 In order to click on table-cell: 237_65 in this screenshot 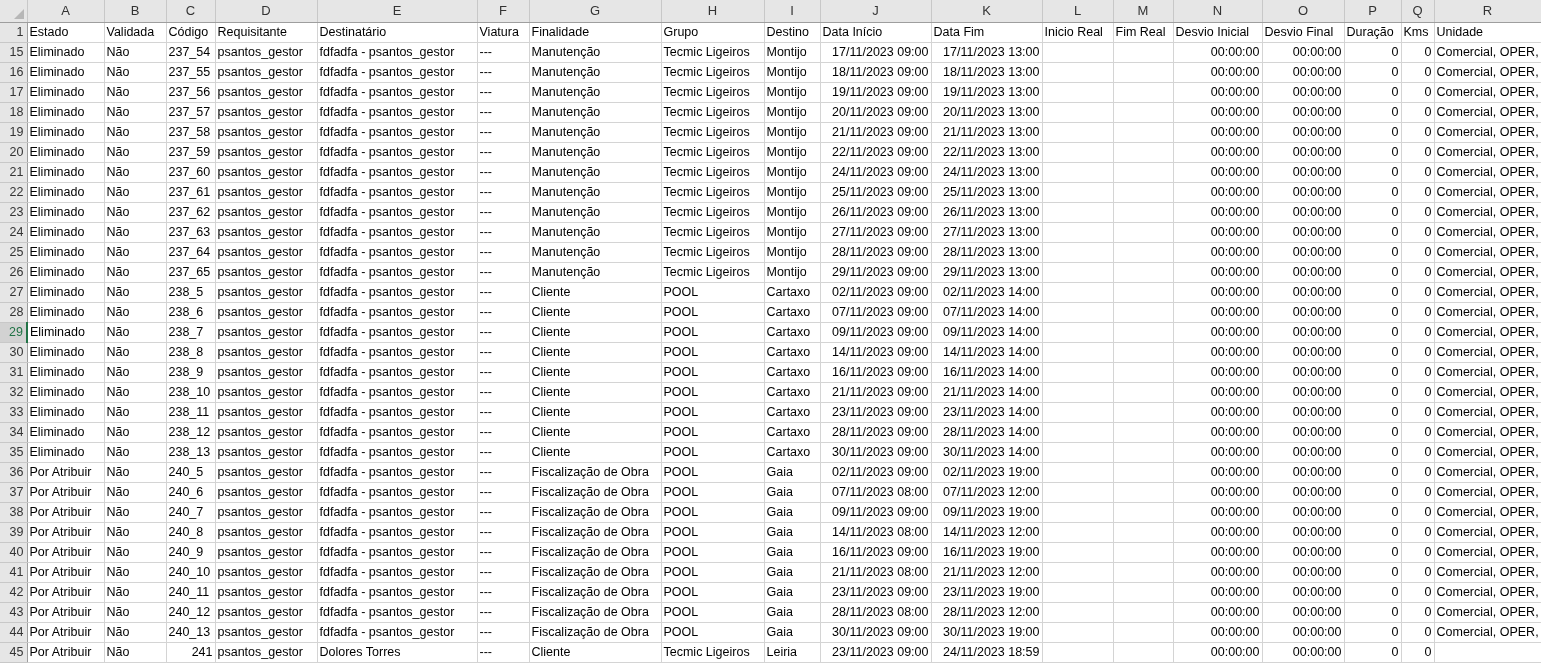, I will do `click(189, 272)`.